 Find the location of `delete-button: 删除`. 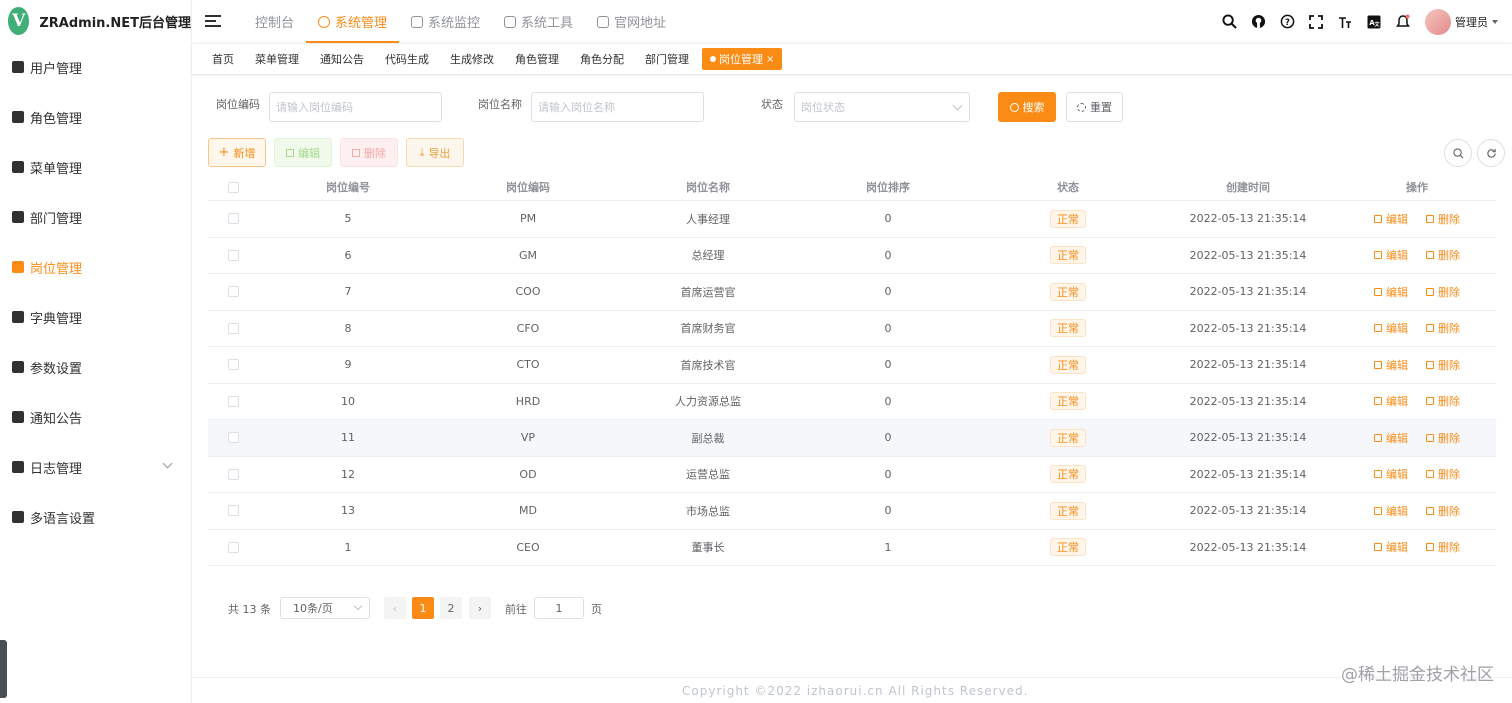

delete-button: 删除 is located at coordinates (369, 152).